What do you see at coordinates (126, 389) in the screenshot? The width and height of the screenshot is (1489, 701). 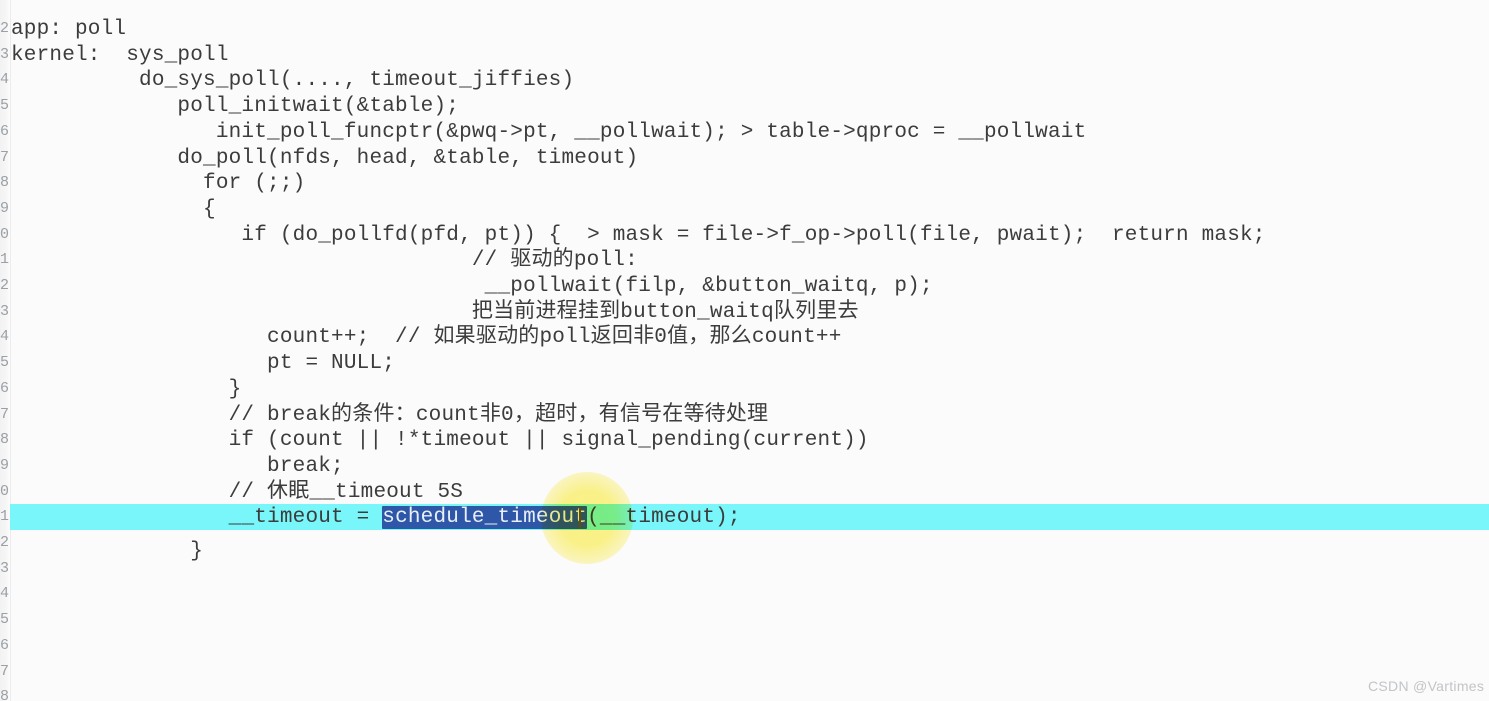 I see `line-close-brace-1-text: }` at bounding box center [126, 389].